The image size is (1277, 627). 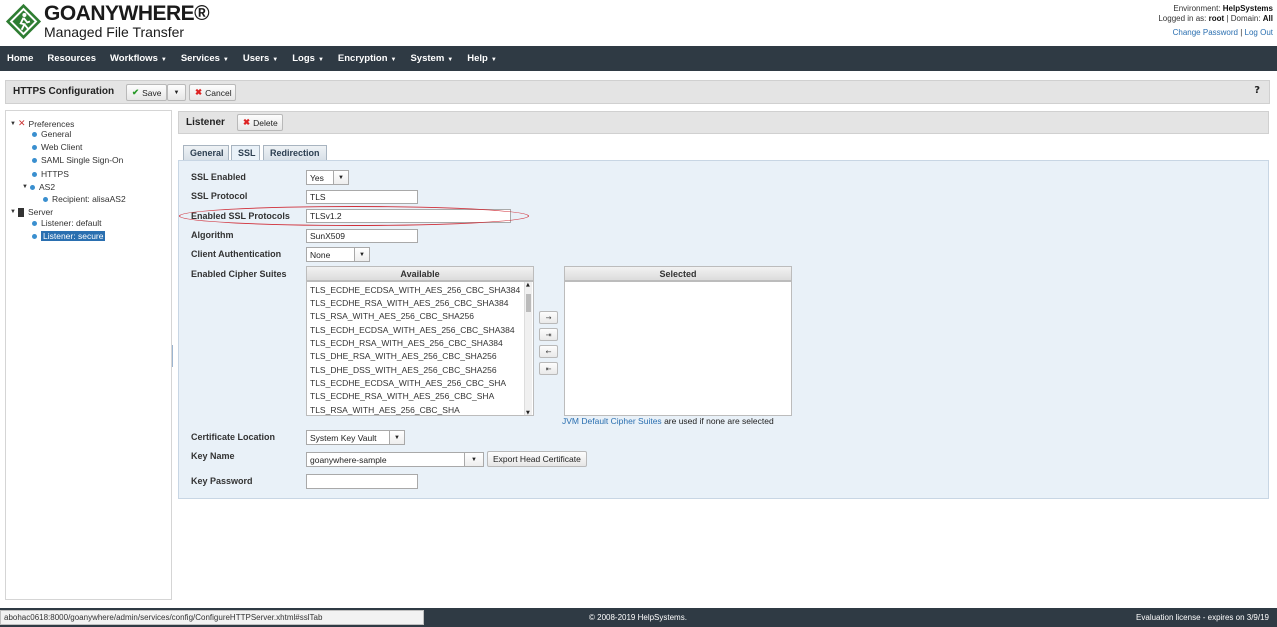 What do you see at coordinates (245, 152) in the screenshot?
I see `tab-ssl: SSL` at bounding box center [245, 152].